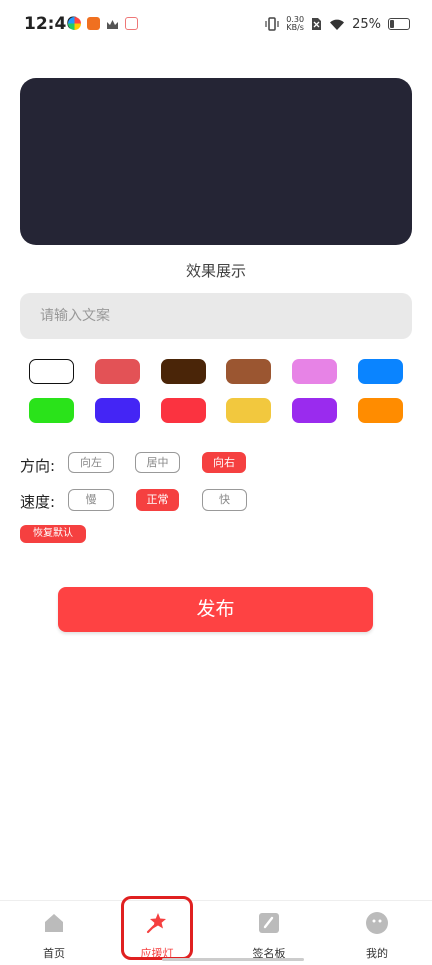  Describe the element at coordinates (233, 959) in the screenshot. I see `home-indicator` at that location.